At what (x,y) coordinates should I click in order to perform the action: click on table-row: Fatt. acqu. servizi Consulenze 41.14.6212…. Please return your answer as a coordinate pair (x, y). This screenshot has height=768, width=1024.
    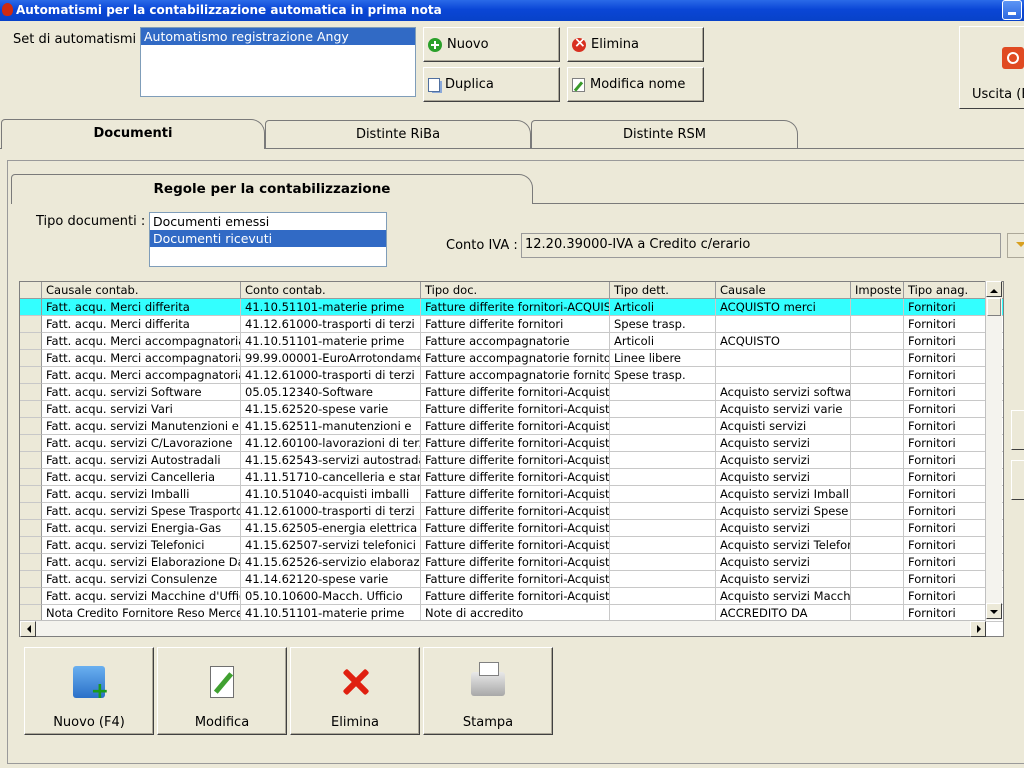
    Looking at the image, I should click on (511, 579).